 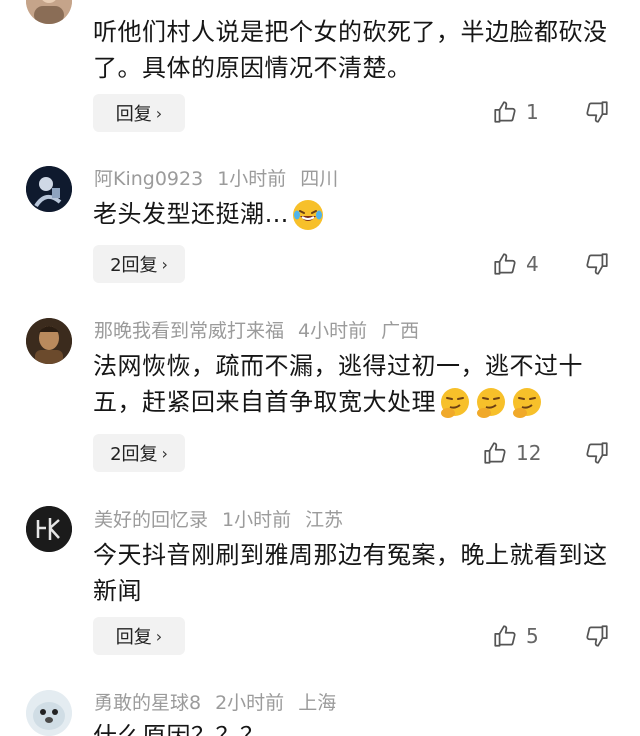 I want to click on laughing-tears-emoji, so click(x=308, y=215).